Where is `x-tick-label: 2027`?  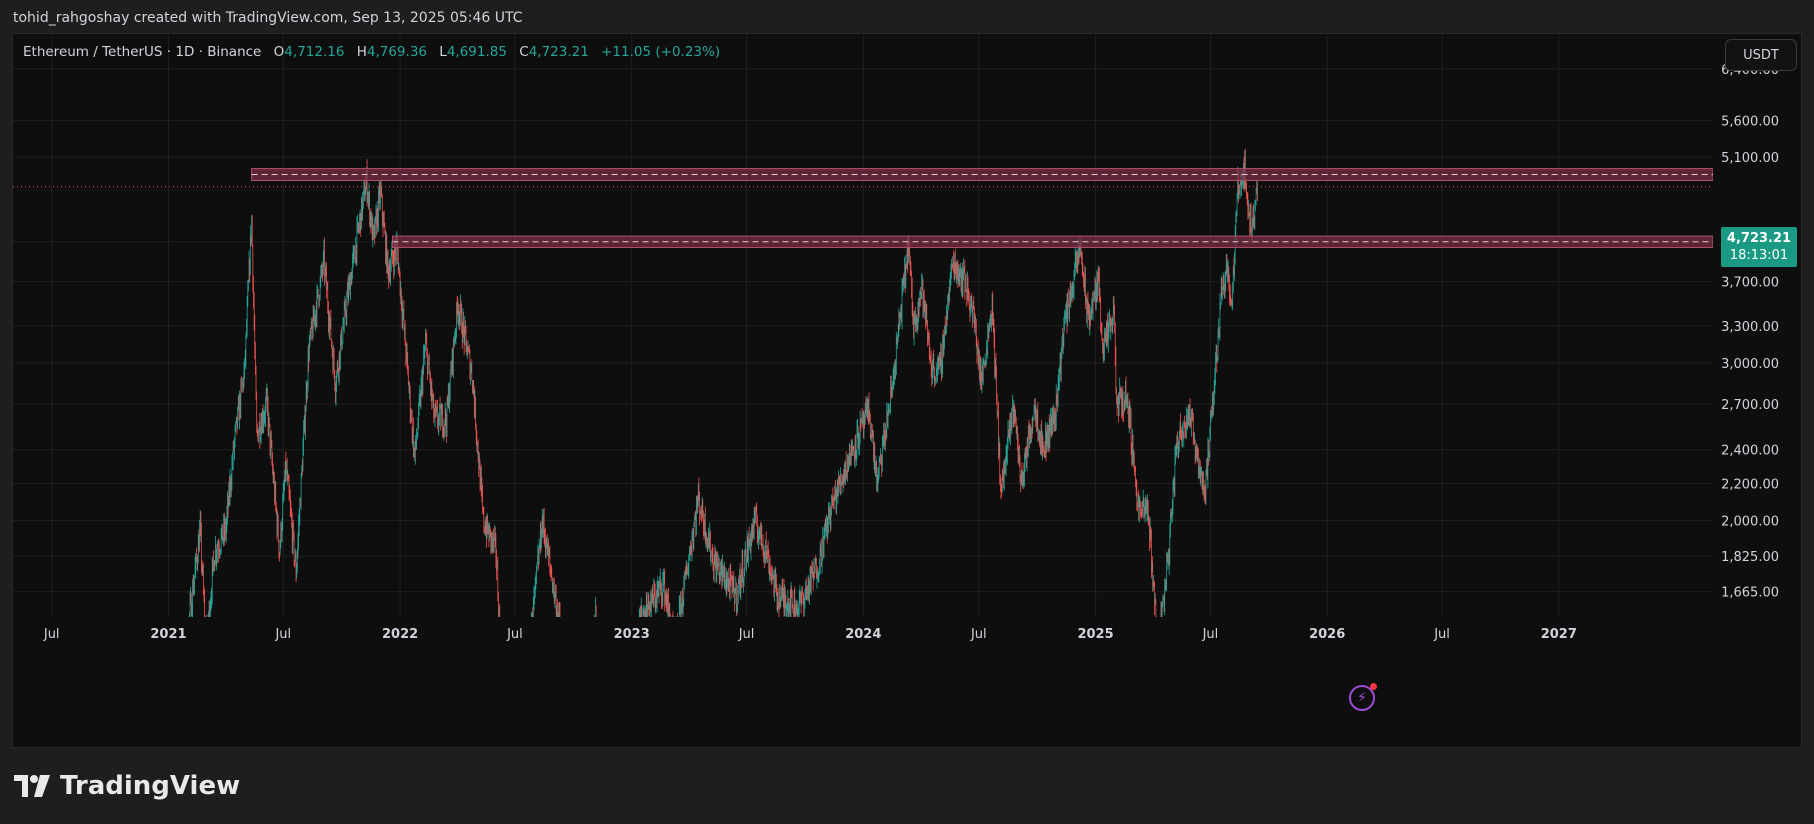 x-tick-label: 2027 is located at coordinates (1559, 634).